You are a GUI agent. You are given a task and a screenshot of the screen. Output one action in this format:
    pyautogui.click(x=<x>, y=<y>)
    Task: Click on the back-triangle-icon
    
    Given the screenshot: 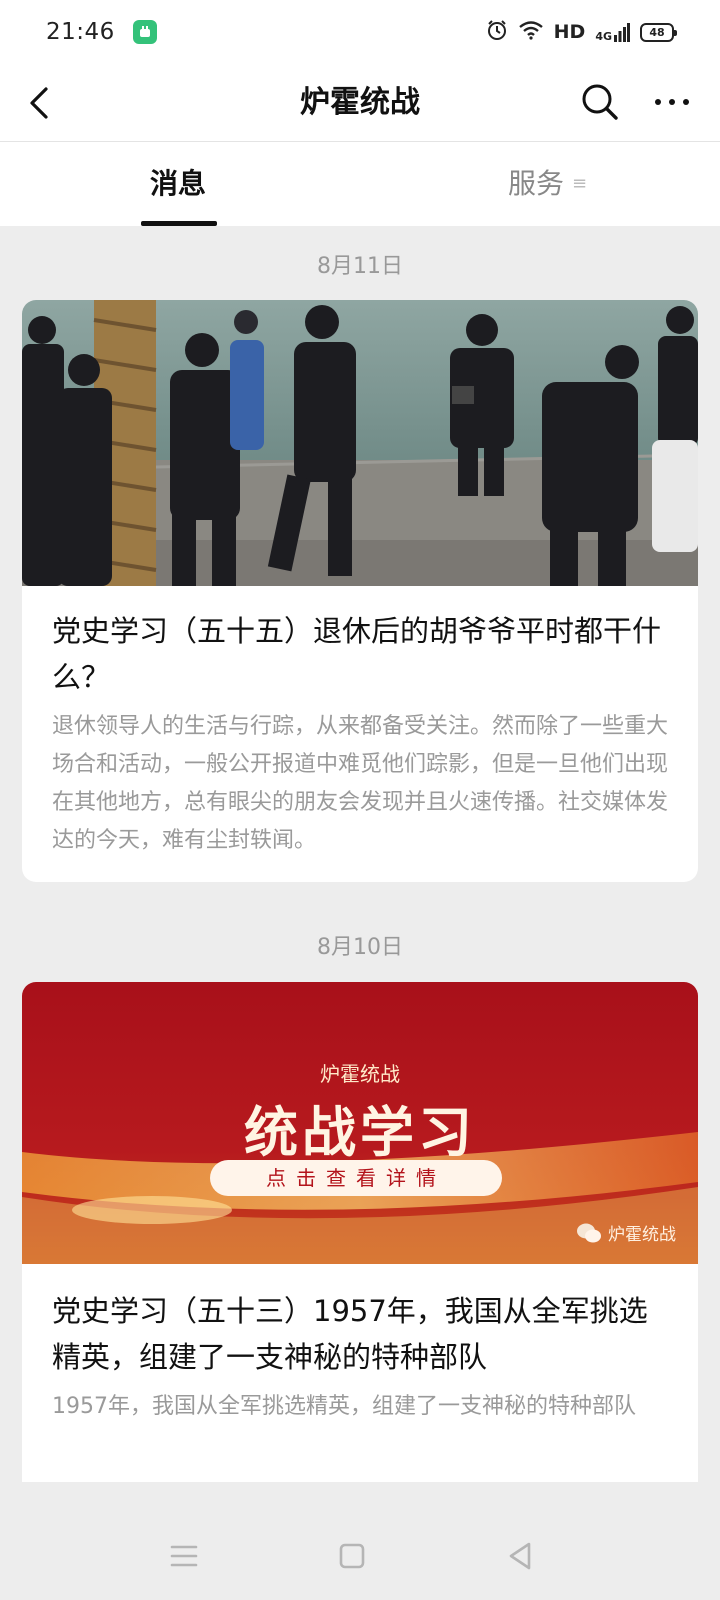 What is the action you would take?
    pyautogui.click(x=520, y=1556)
    